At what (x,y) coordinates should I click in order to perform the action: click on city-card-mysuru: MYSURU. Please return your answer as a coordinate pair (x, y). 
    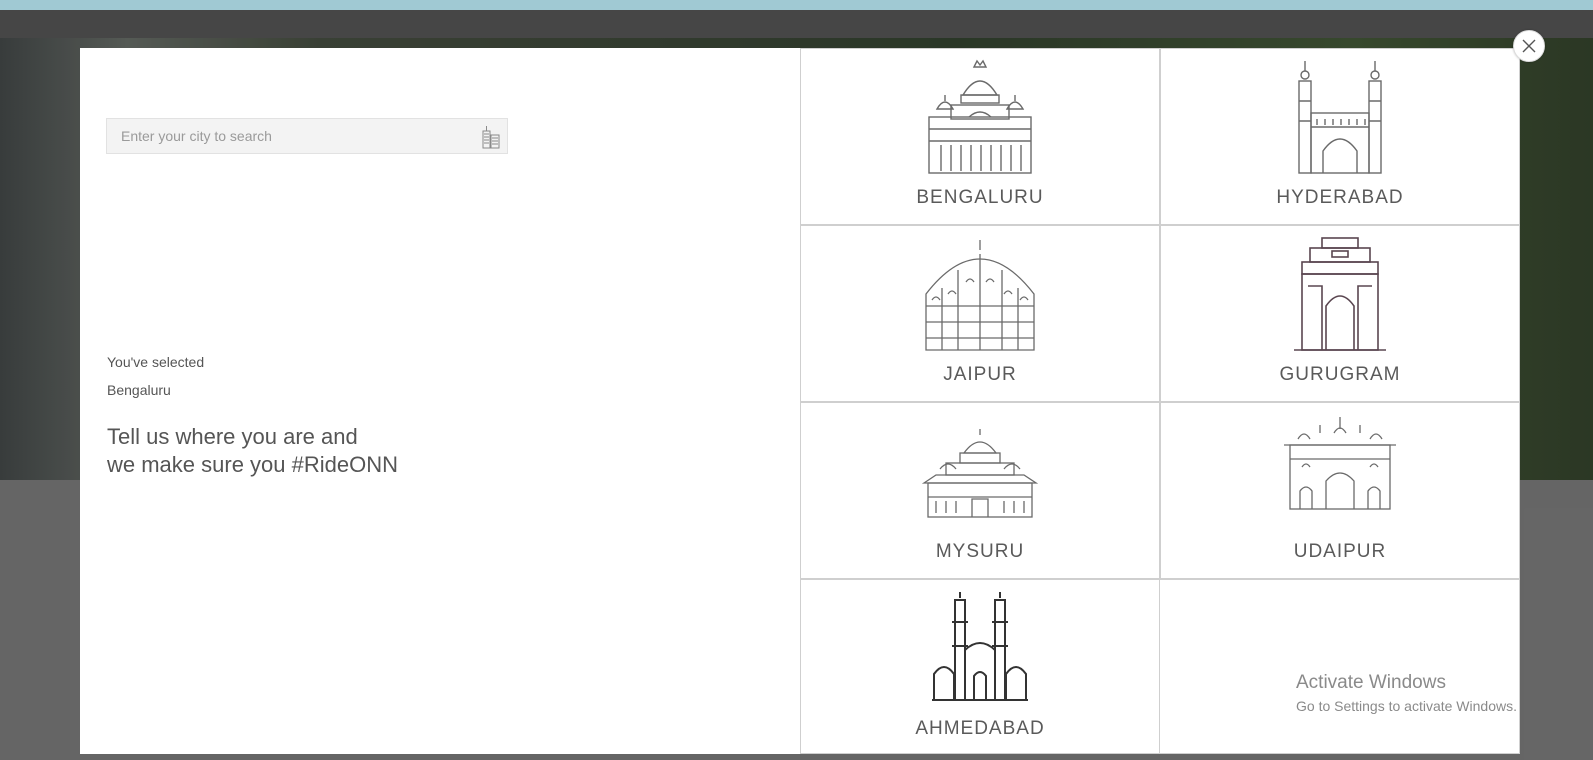
    Looking at the image, I should click on (980, 490).